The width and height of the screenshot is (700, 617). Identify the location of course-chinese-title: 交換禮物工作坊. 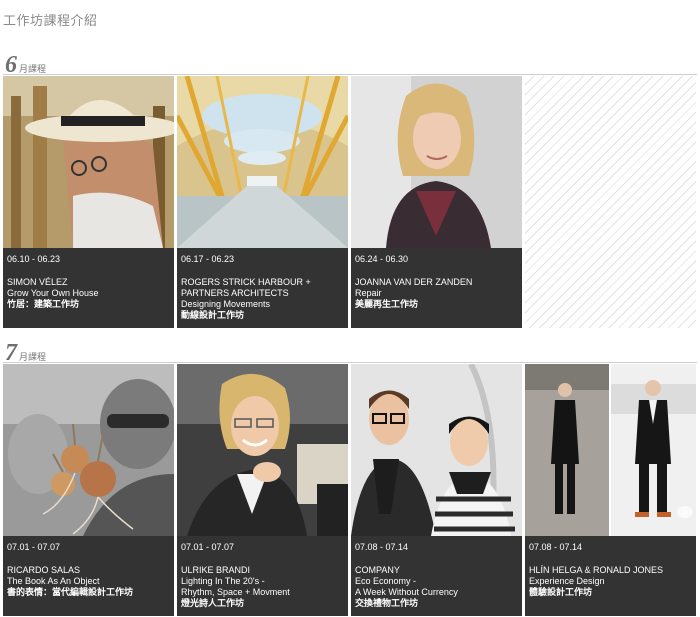
(387, 603).